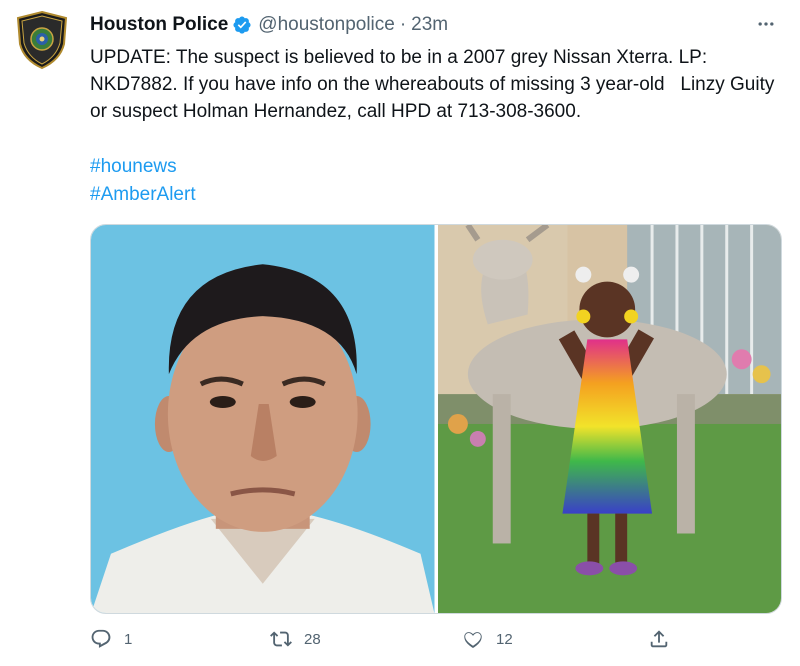 The width and height of the screenshot is (800, 666). I want to click on more-icon, so click(766, 24).